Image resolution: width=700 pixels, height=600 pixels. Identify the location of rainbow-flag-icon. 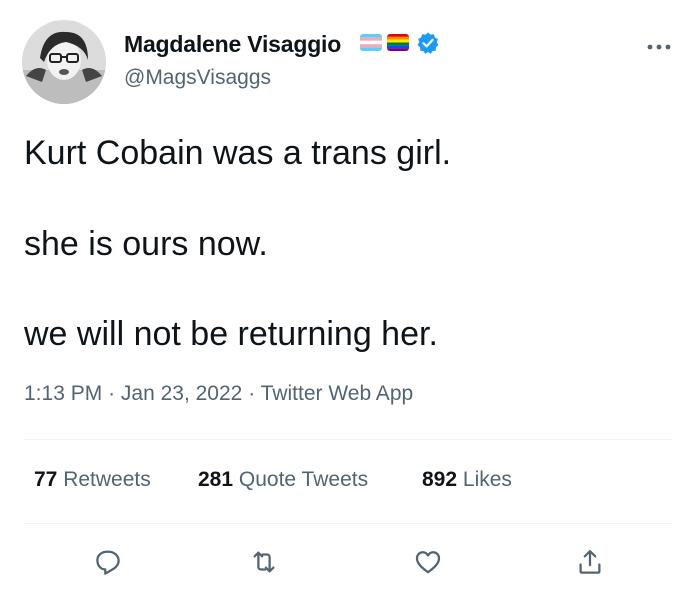
(398, 42).